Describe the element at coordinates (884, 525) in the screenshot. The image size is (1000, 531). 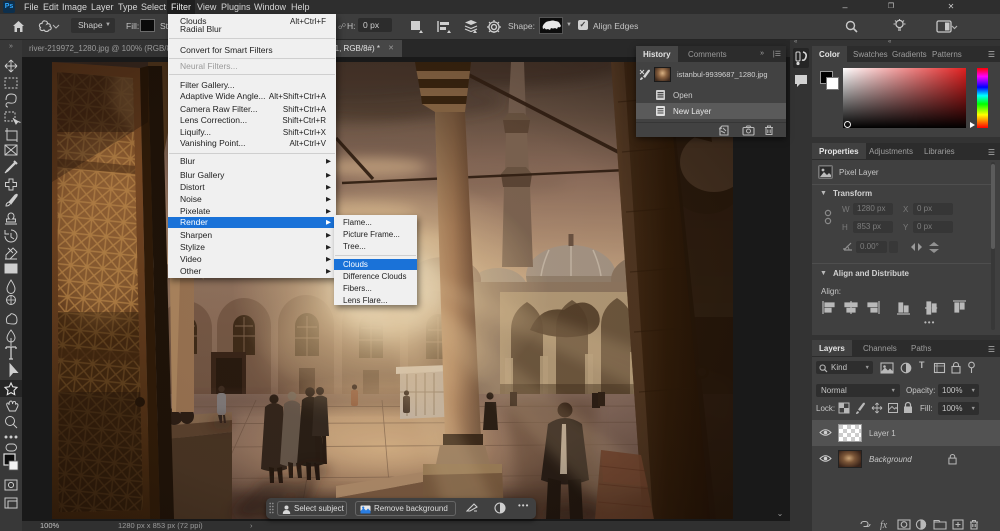
I see `svg-text: fx` at that location.